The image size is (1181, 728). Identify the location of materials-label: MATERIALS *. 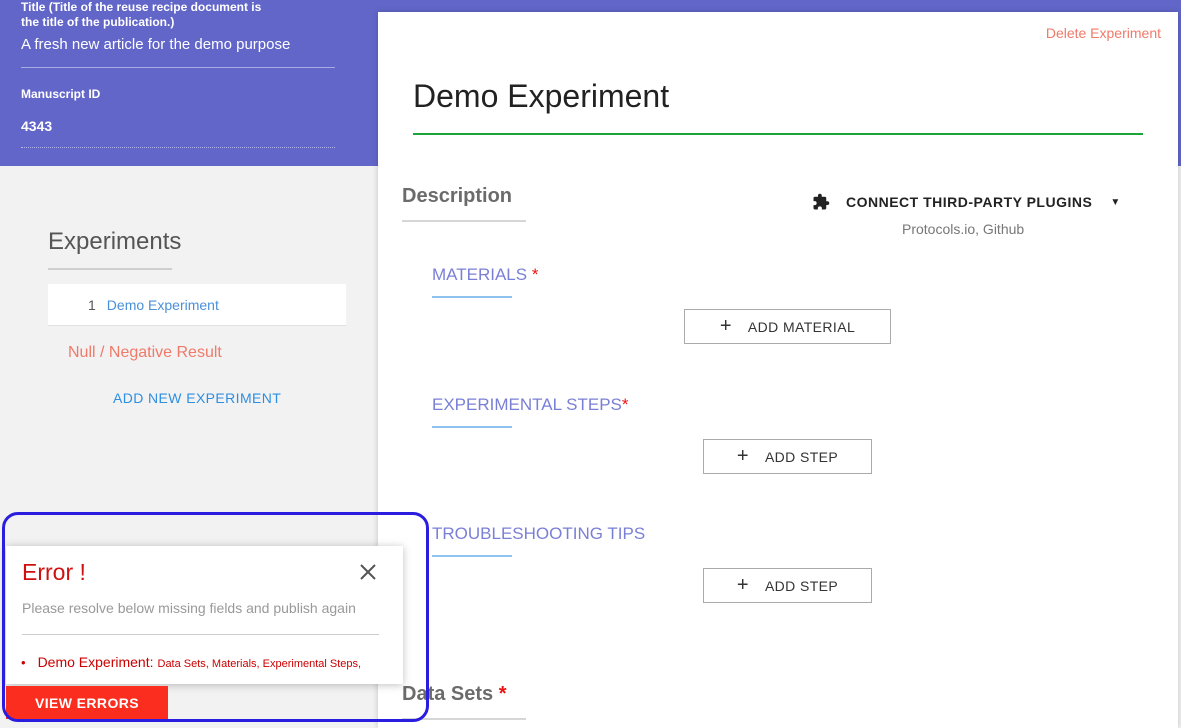
(485, 275).